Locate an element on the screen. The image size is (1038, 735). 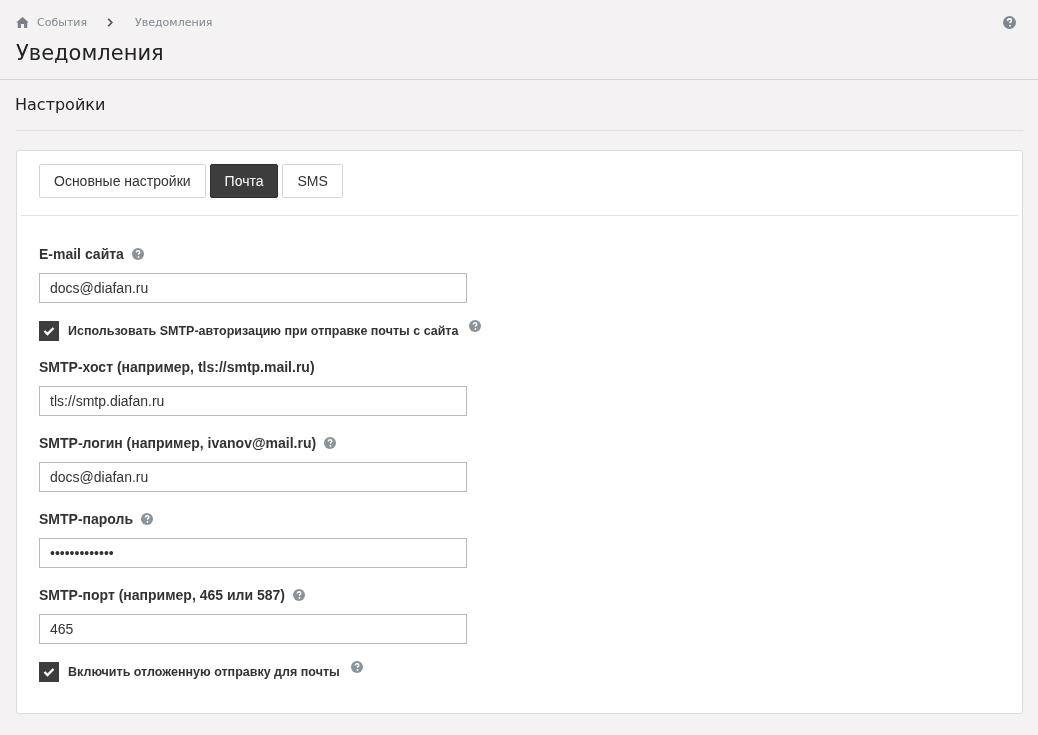
input-field: 465 is located at coordinates (253, 629).